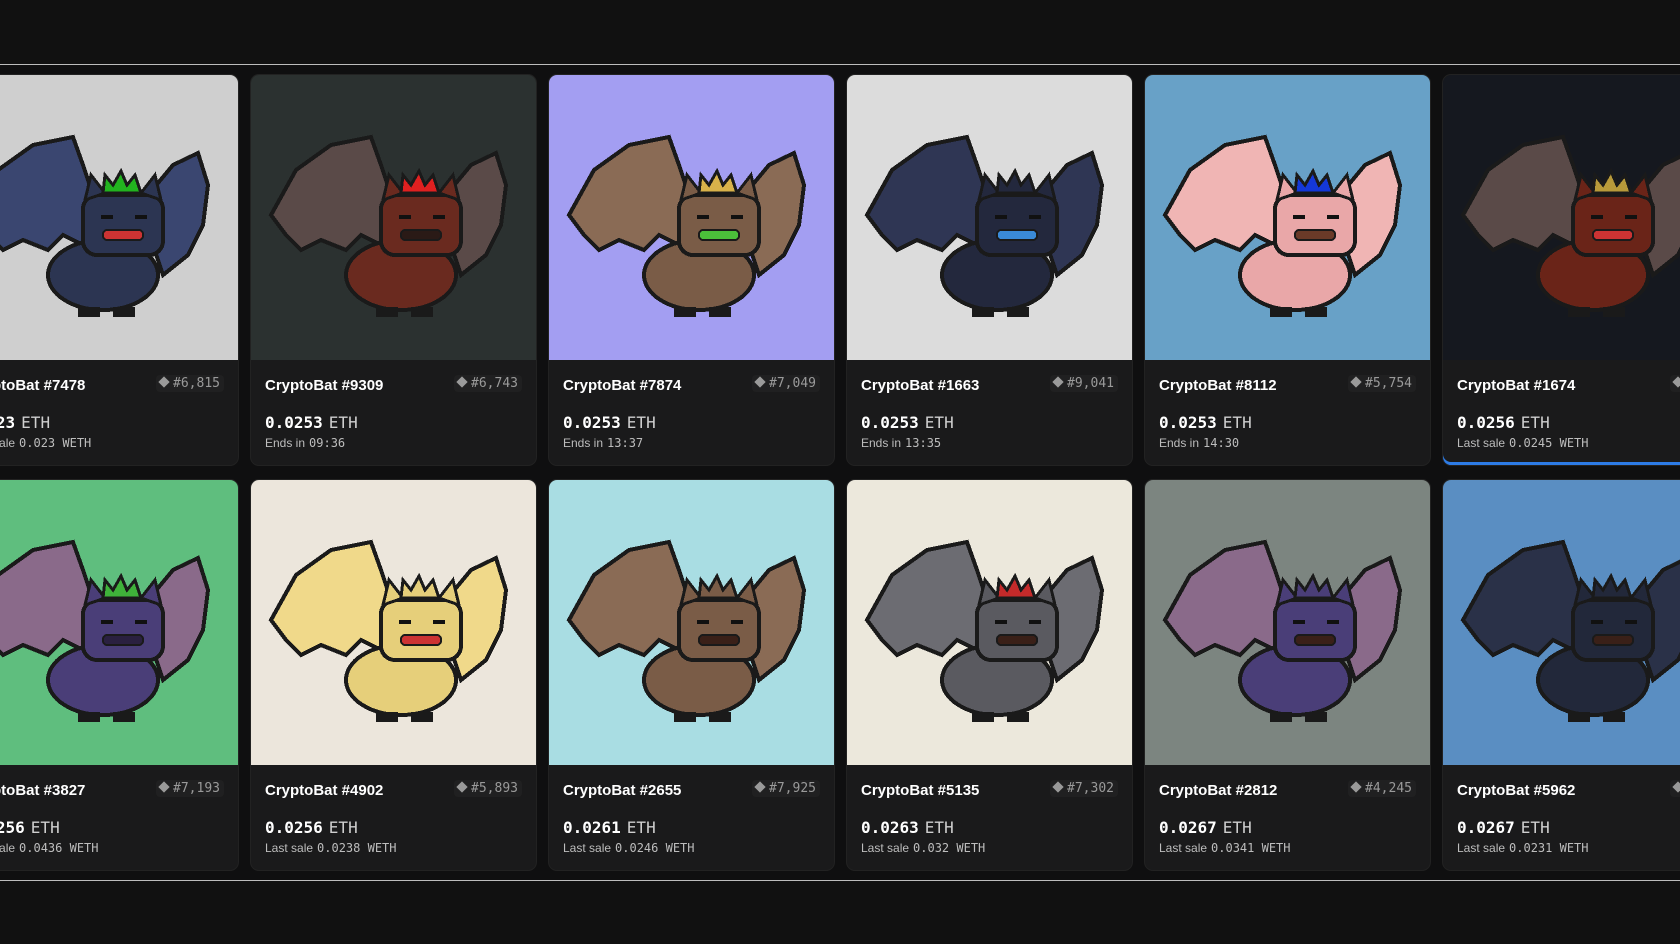  Describe the element at coordinates (920, 385) in the screenshot. I see `nft-name: CryptoBat #1663` at that location.